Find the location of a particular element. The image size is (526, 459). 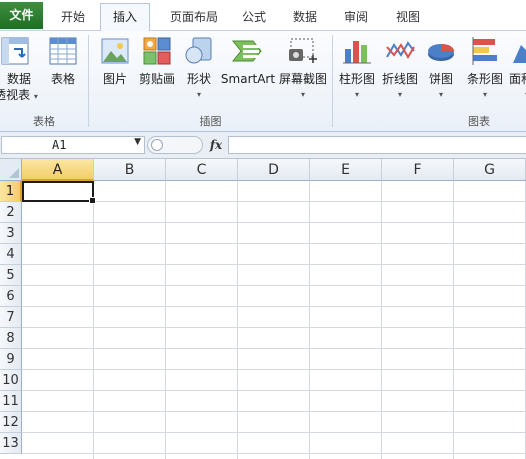

formula-input is located at coordinates (377, 145).